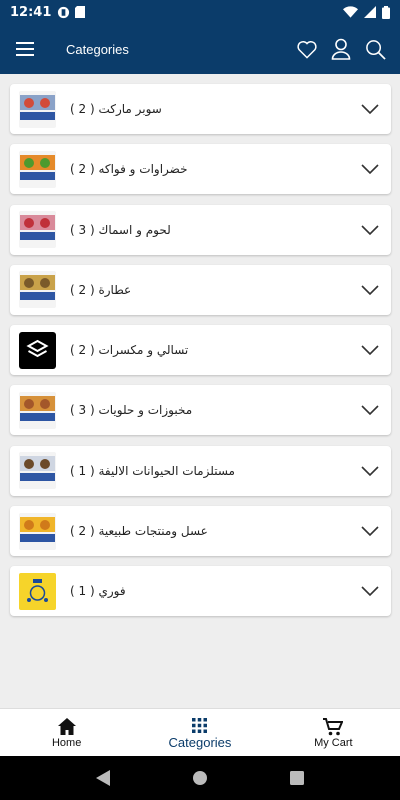  Describe the element at coordinates (333, 726) in the screenshot. I see `cart-icon` at that location.